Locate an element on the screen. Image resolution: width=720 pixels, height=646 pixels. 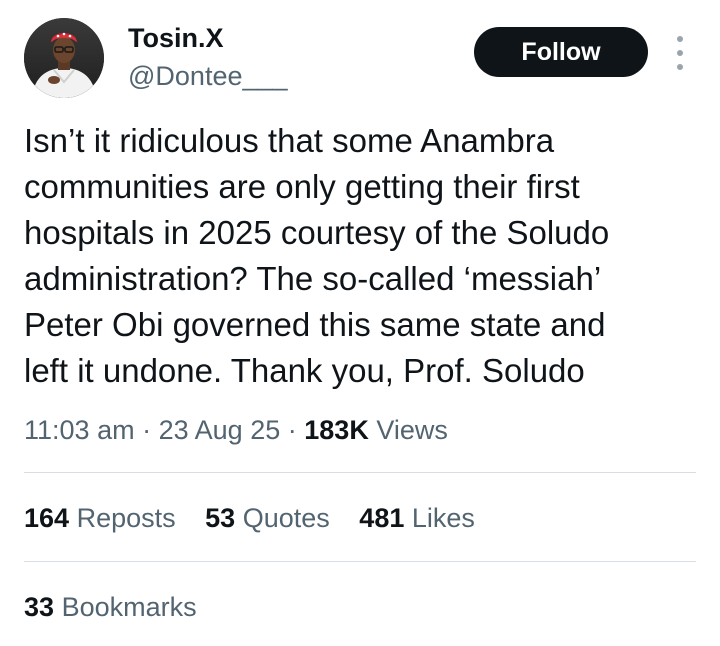
reposts-count: 164 is located at coordinates (47, 518).